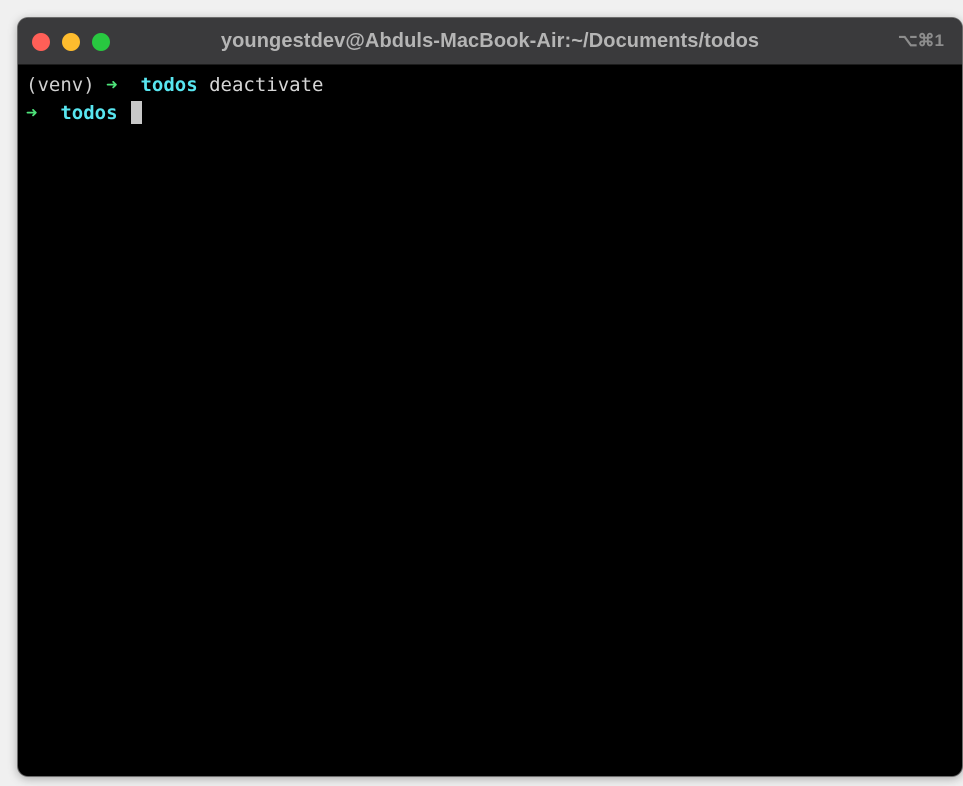 This screenshot has width=963, height=786. What do you see at coordinates (490, 85) in the screenshot?
I see `terminal-line: (venv) ➜ todos deactivate` at bounding box center [490, 85].